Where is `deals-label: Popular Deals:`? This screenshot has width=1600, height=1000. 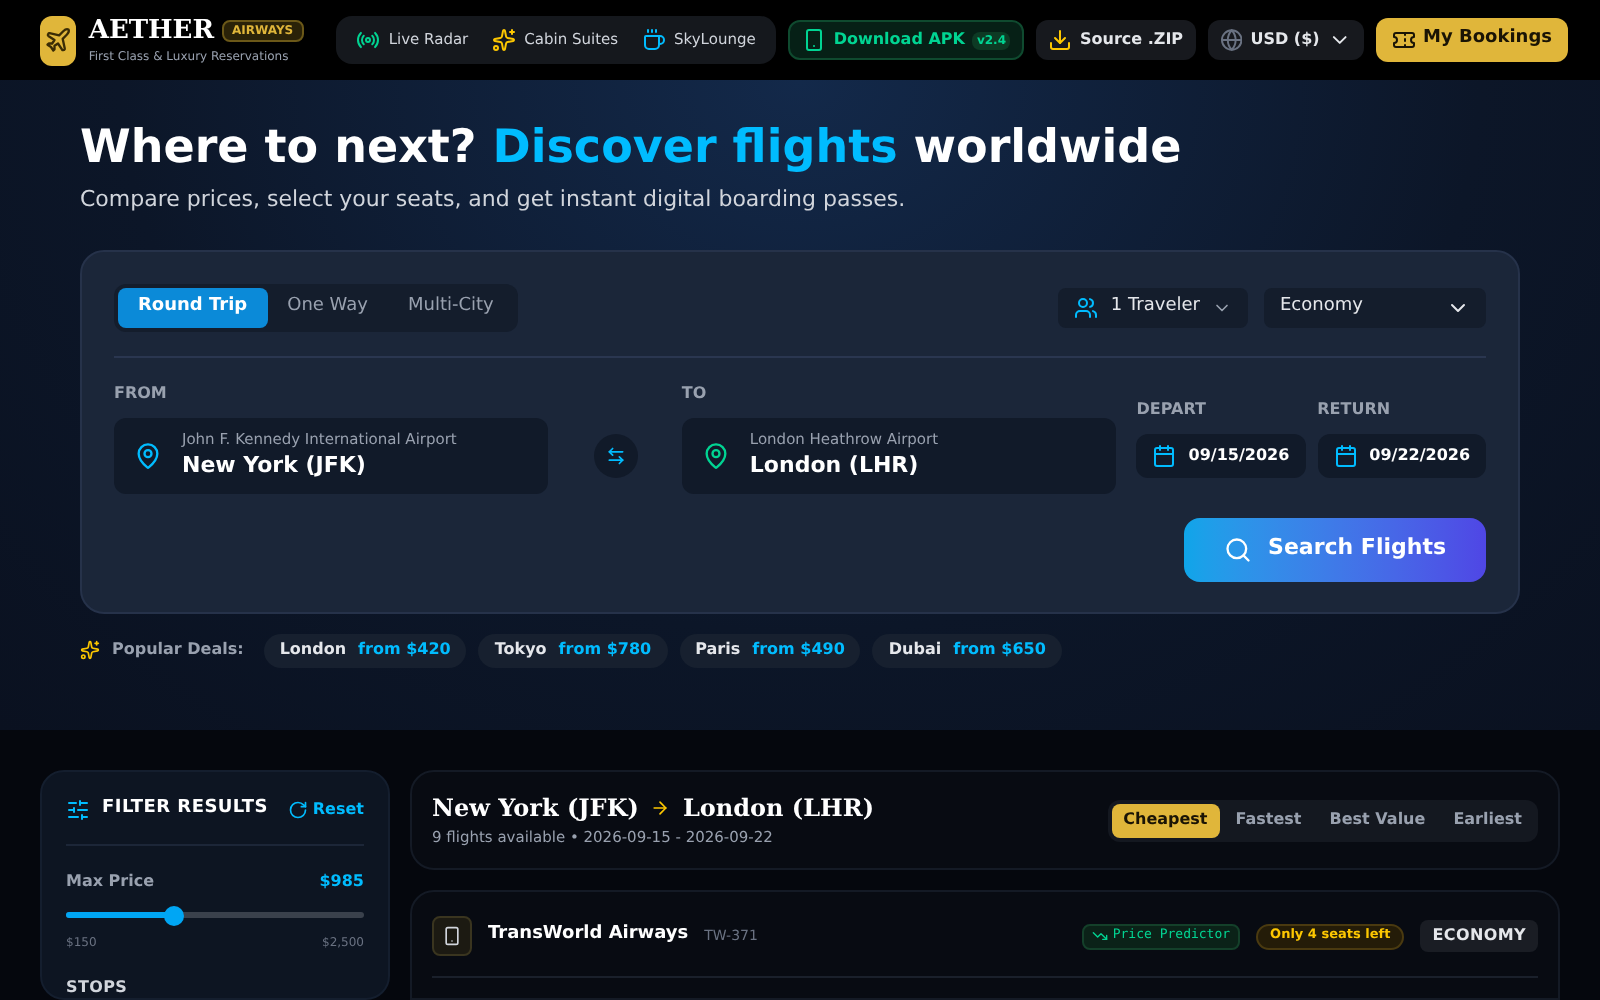
deals-label: Popular Deals: is located at coordinates (178, 650).